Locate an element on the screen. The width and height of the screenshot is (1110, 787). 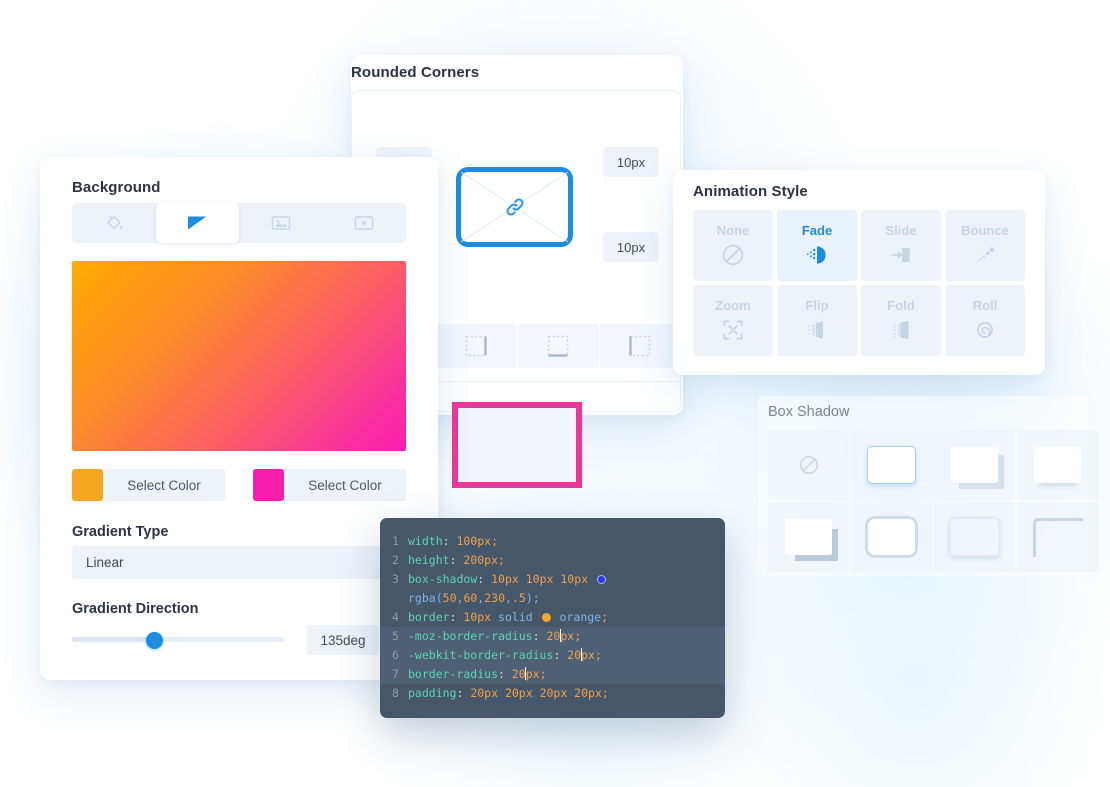
animation-option-roll: Roll is located at coordinates (985, 320).